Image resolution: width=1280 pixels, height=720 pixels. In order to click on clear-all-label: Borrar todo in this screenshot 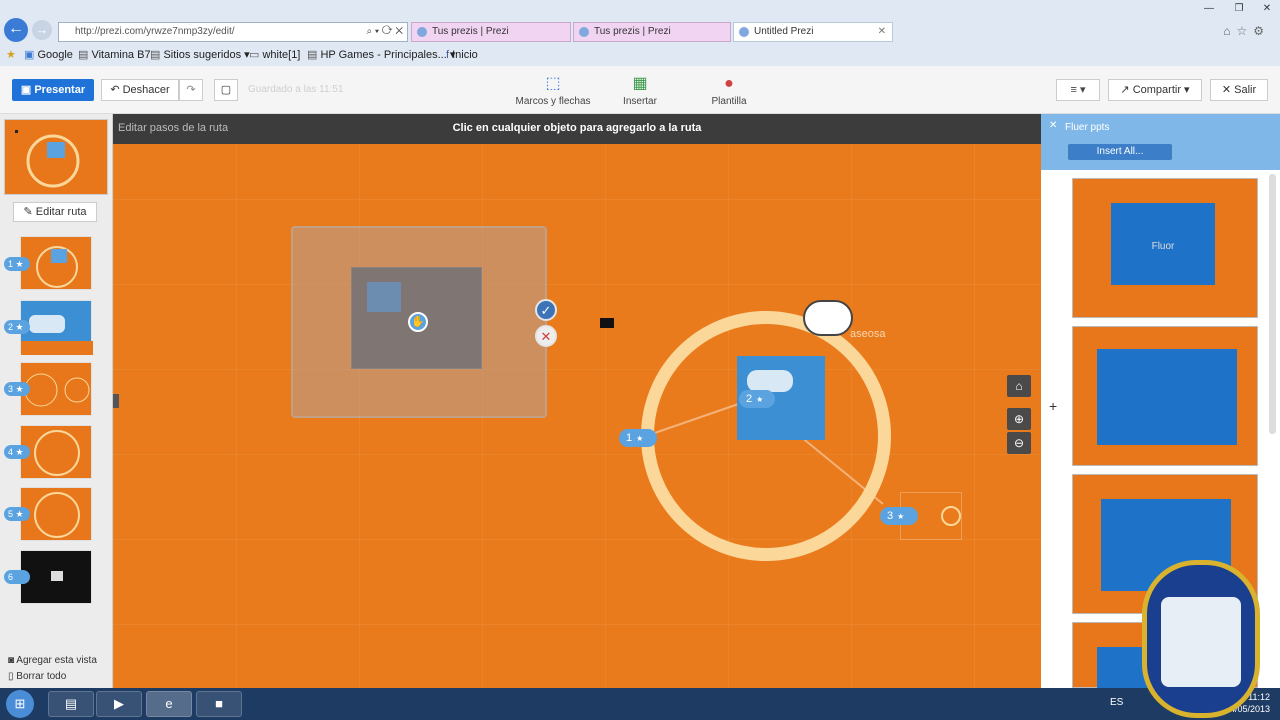, I will do `click(41, 676)`.